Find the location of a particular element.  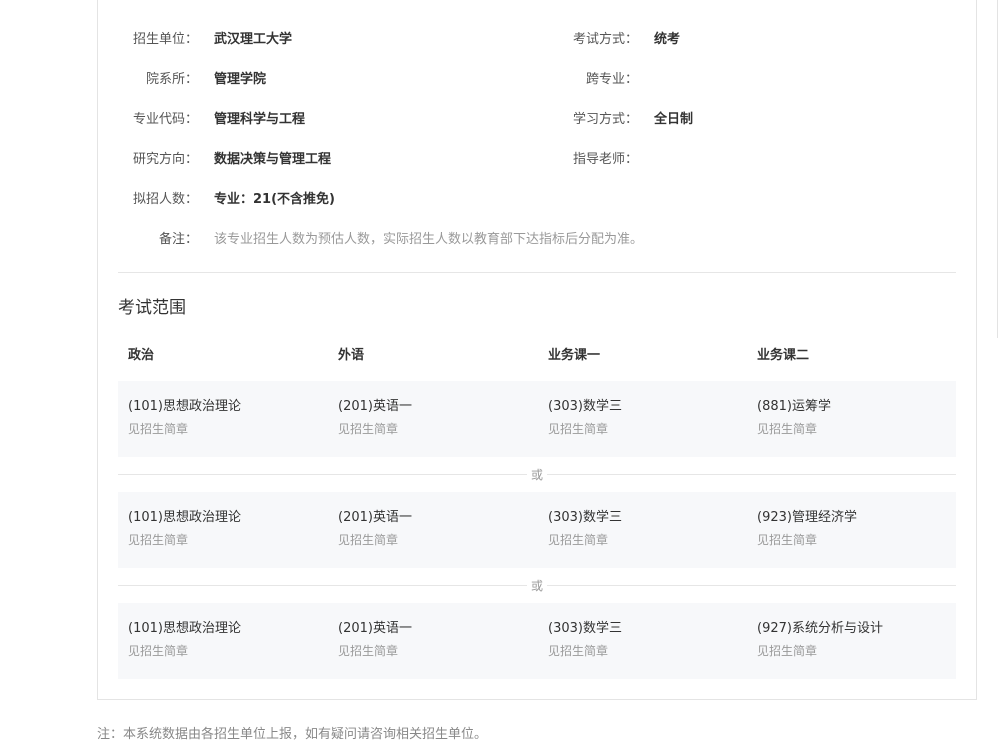

exam-cell-course-2: (923)管理经济学 见招生简章 is located at coordinates (807, 528).